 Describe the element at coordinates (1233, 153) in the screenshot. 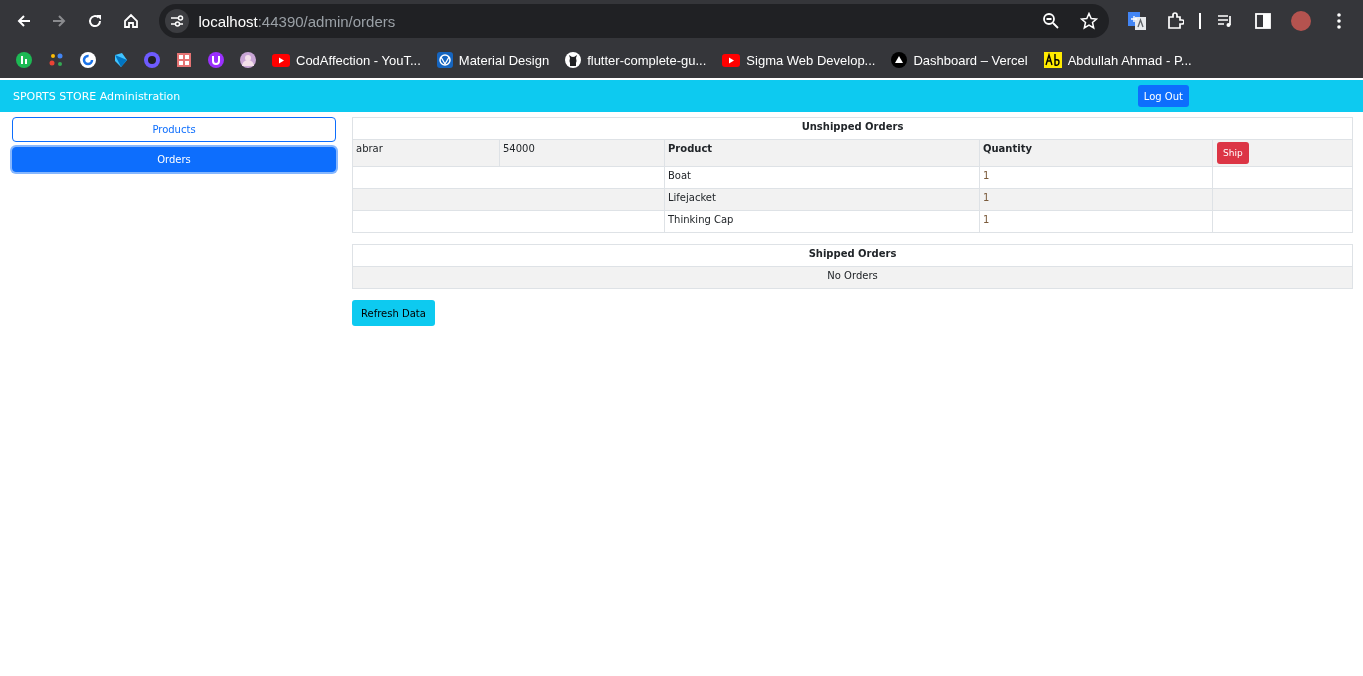

I see `ship-button: Ship` at that location.